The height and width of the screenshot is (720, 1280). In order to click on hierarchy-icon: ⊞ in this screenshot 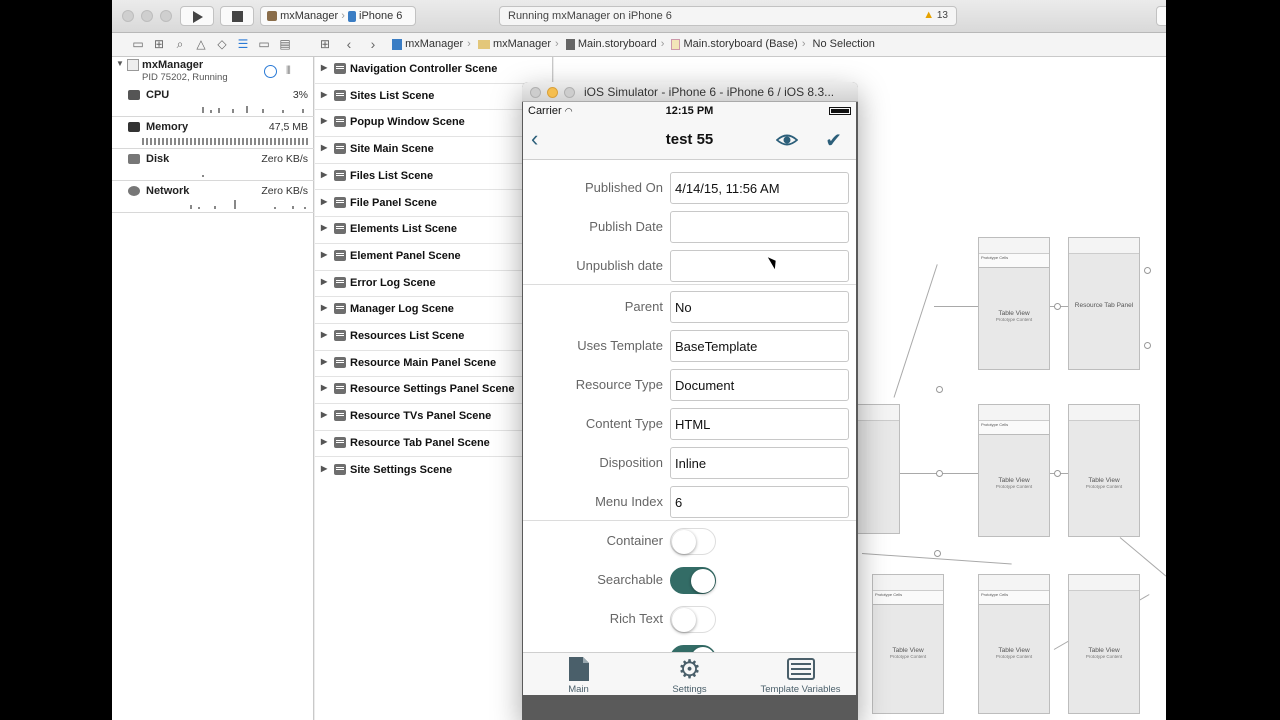, I will do `click(159, 44)`.